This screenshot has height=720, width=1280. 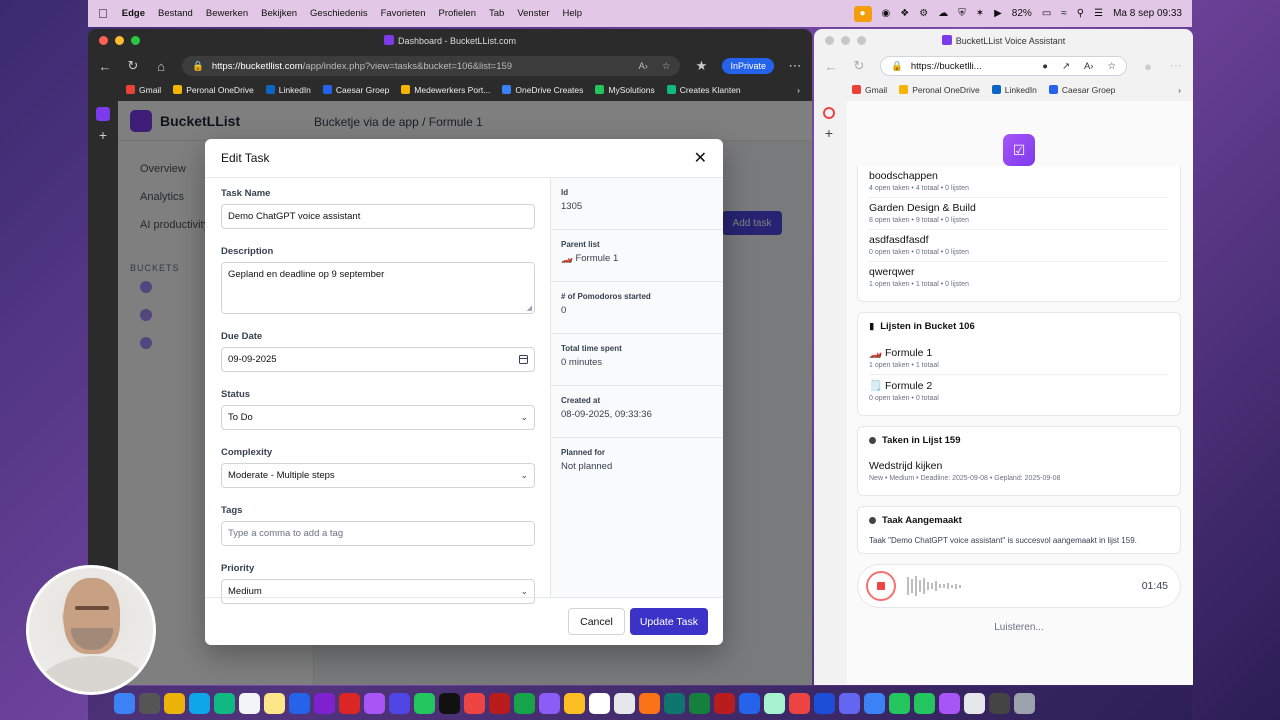 What do you see at coordinates (962, 13) in the screenshot?
I see `shield-icon: ⛨` at bounding box center [962, 13].